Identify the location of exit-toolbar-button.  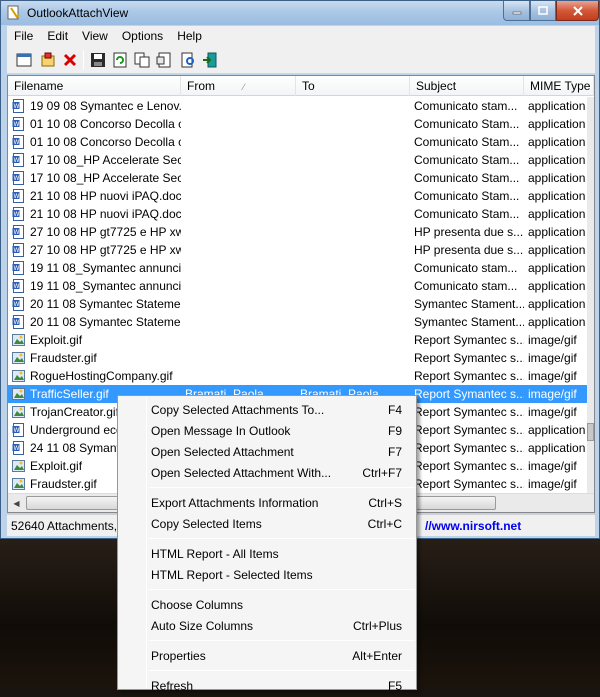
(210, 60).